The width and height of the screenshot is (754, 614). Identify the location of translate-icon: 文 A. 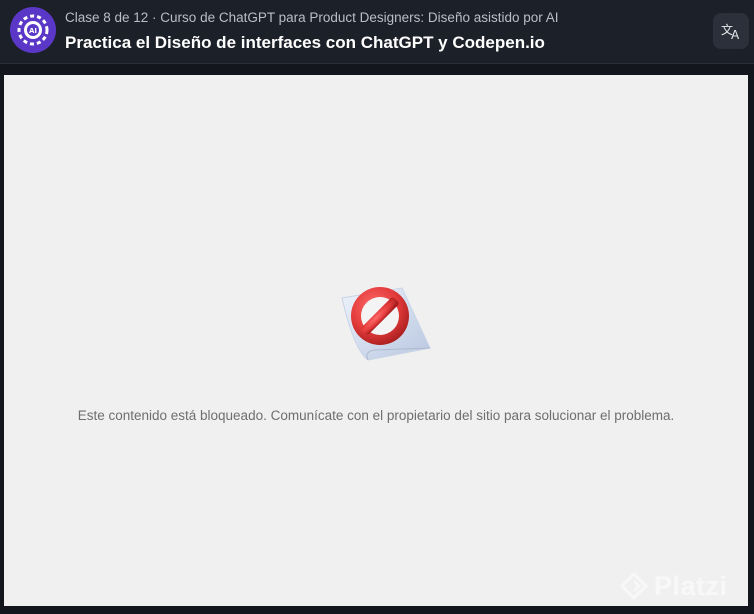
(730, 31).